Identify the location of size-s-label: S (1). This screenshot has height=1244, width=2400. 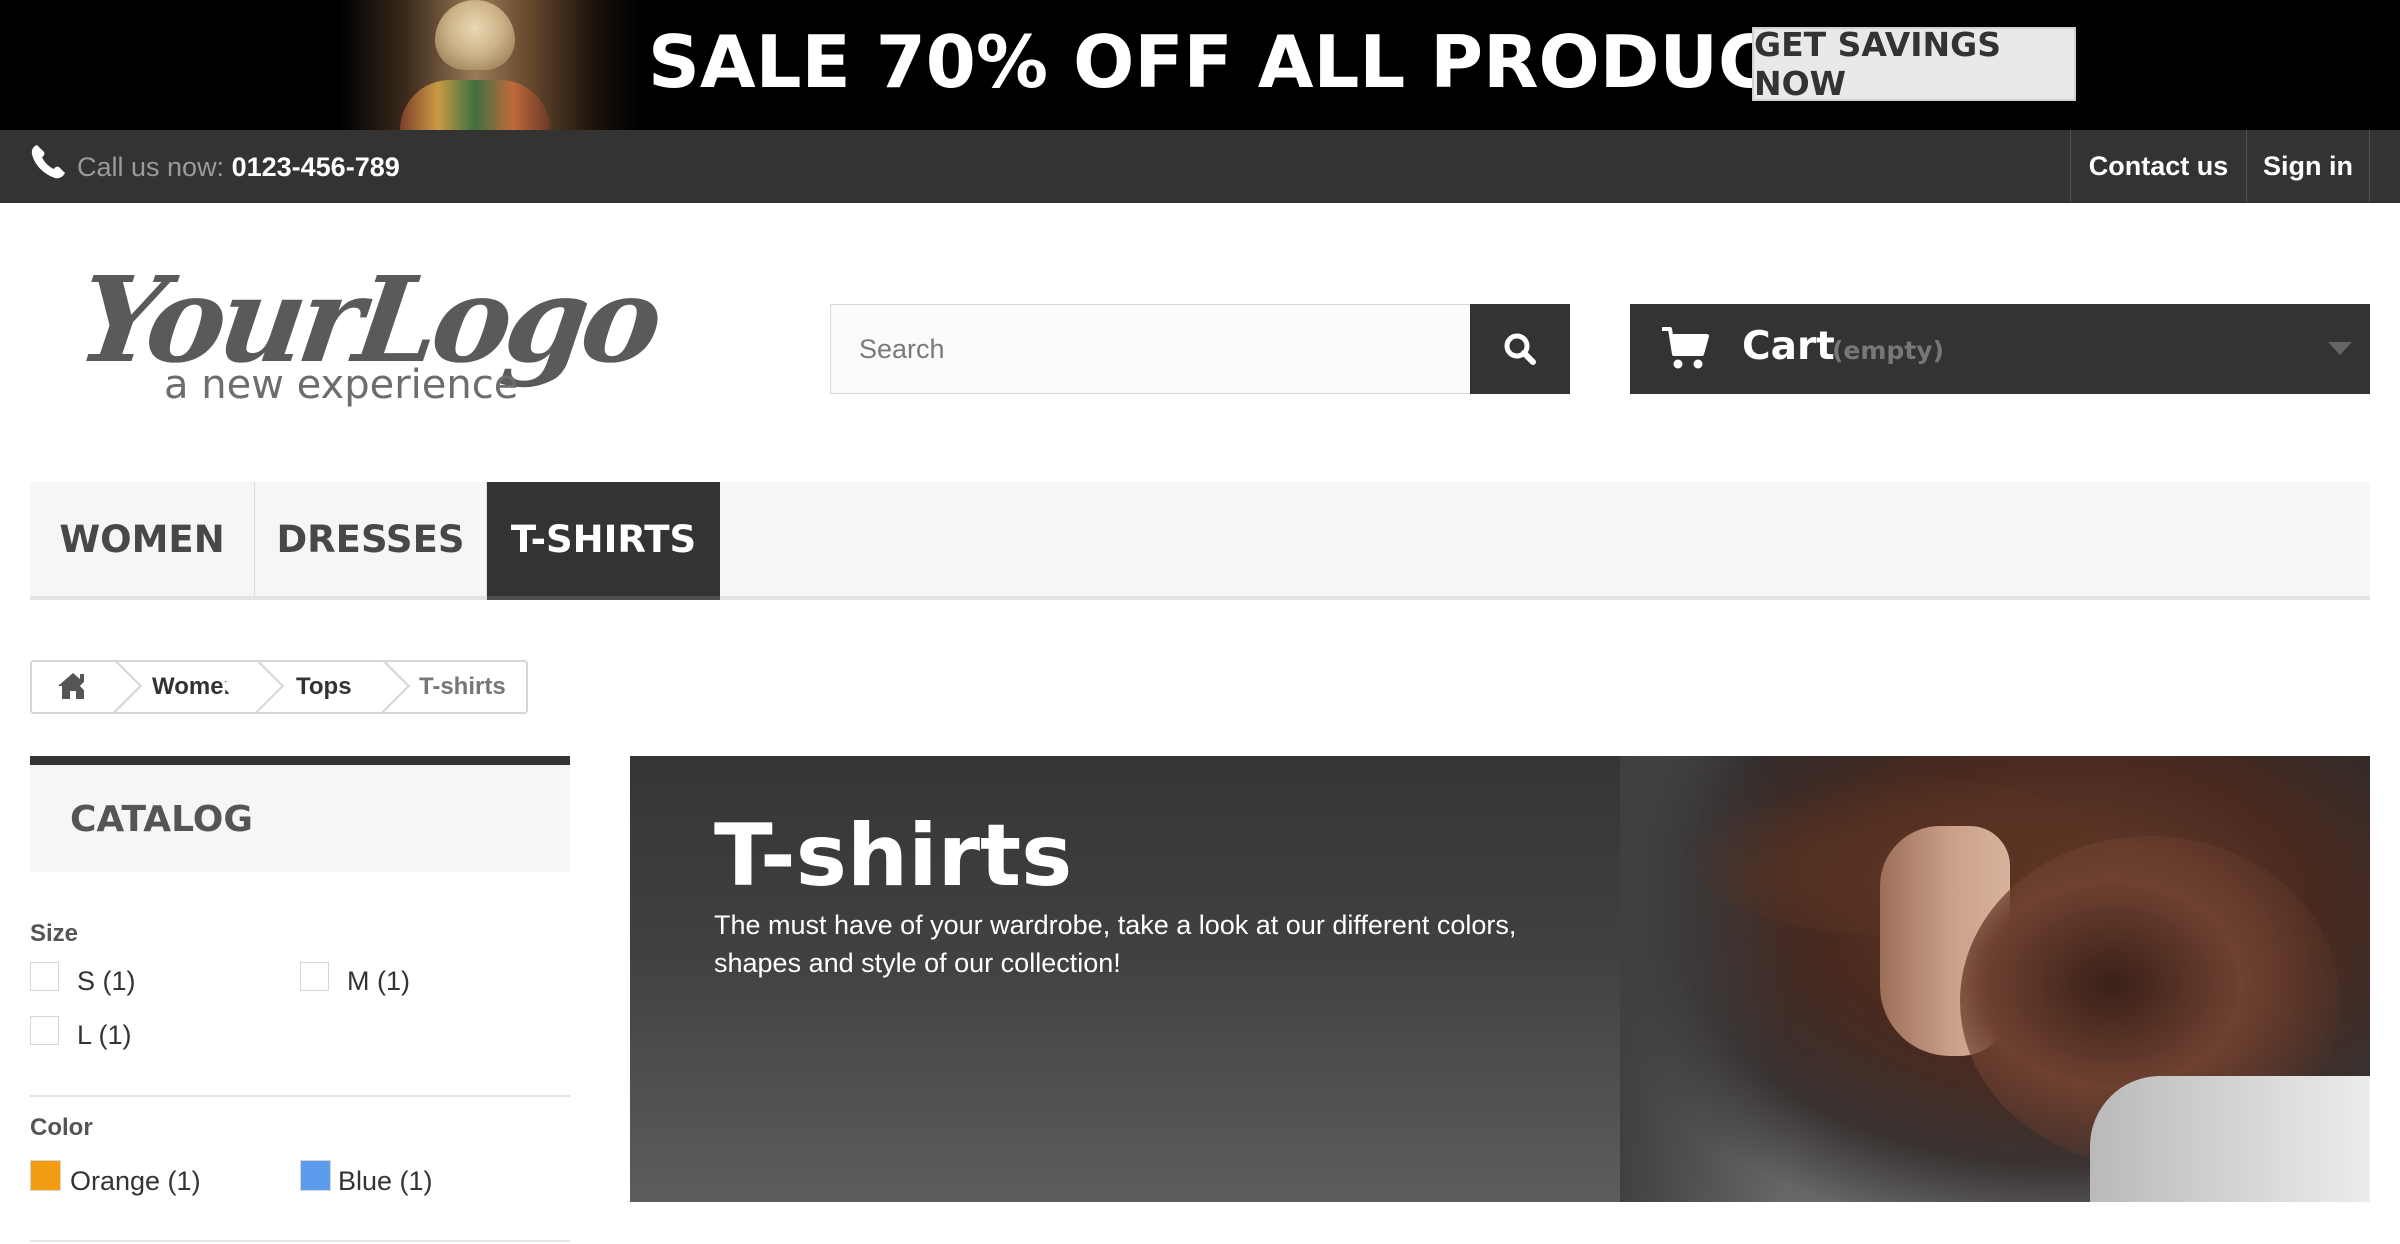
(106, 981).